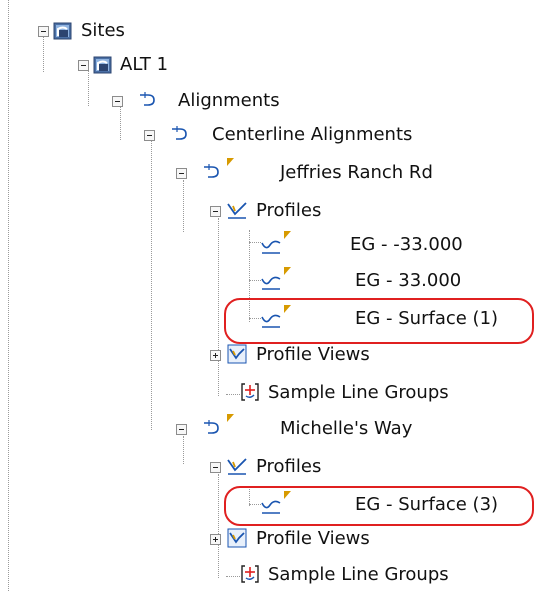 This screenshot has height=591, width=539. I want to click on tree-label: Jeffries Ranch Rd, so click(356, 172).